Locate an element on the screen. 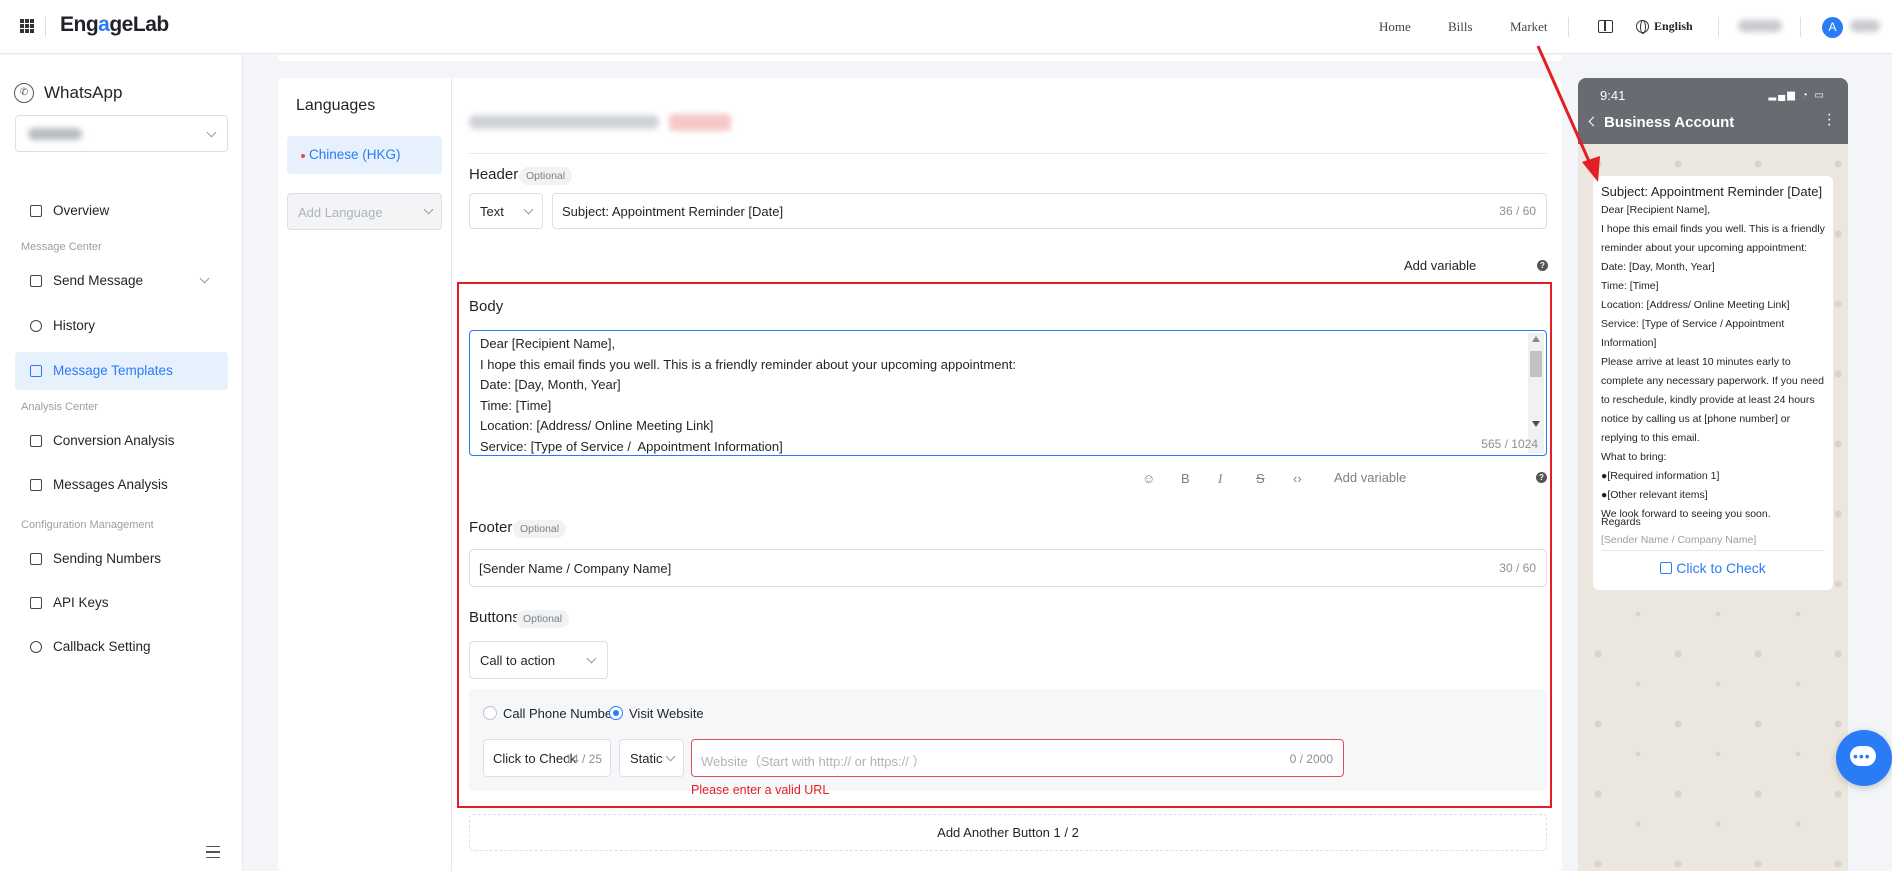  sidebar-item-overview: Overview is located at coordinates (121, 211).